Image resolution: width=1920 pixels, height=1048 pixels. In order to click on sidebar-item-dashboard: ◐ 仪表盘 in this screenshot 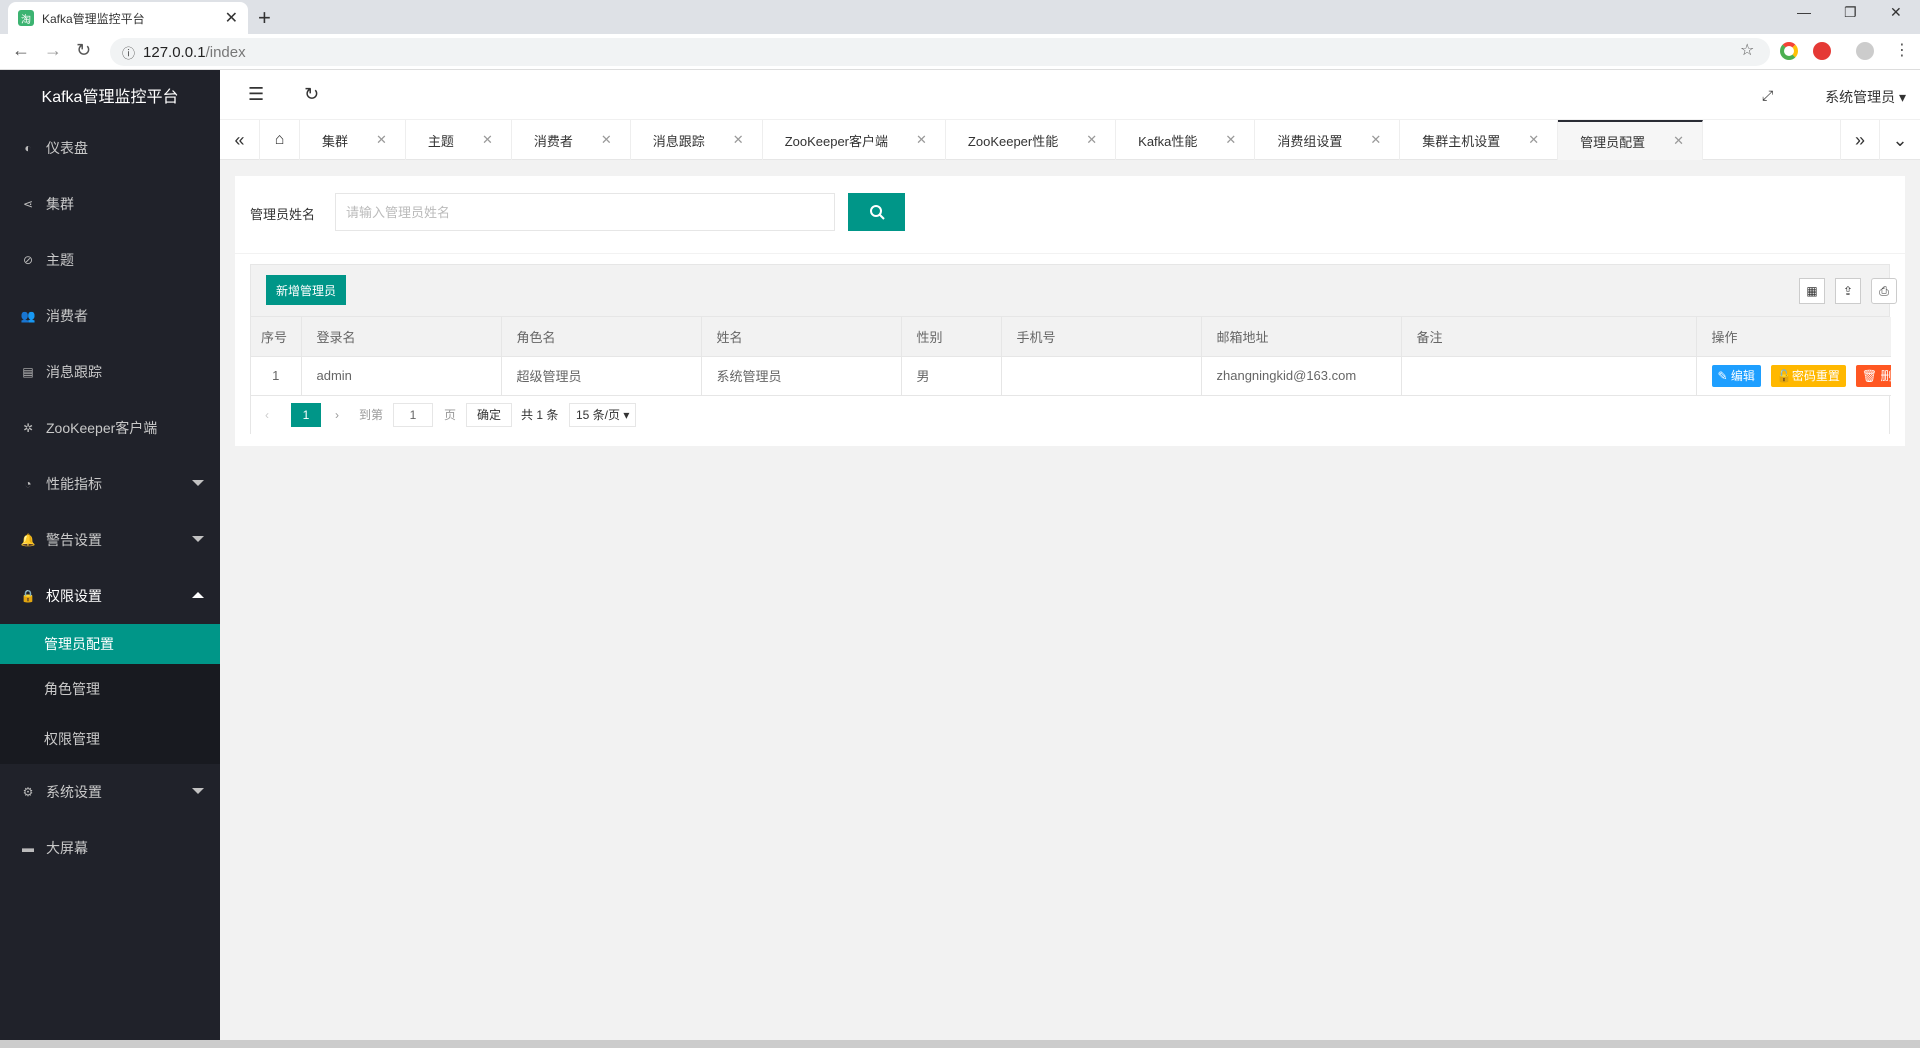, I will do `click(110, 148)`.